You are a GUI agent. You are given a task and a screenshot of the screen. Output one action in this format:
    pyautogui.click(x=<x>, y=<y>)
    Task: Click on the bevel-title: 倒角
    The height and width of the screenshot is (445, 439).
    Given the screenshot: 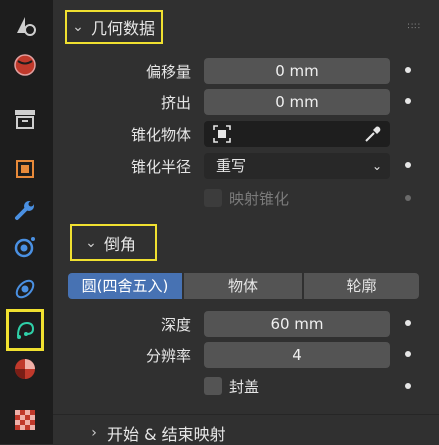 What is the action you would take?
    pyautogui.click(x=120, y=244)
    